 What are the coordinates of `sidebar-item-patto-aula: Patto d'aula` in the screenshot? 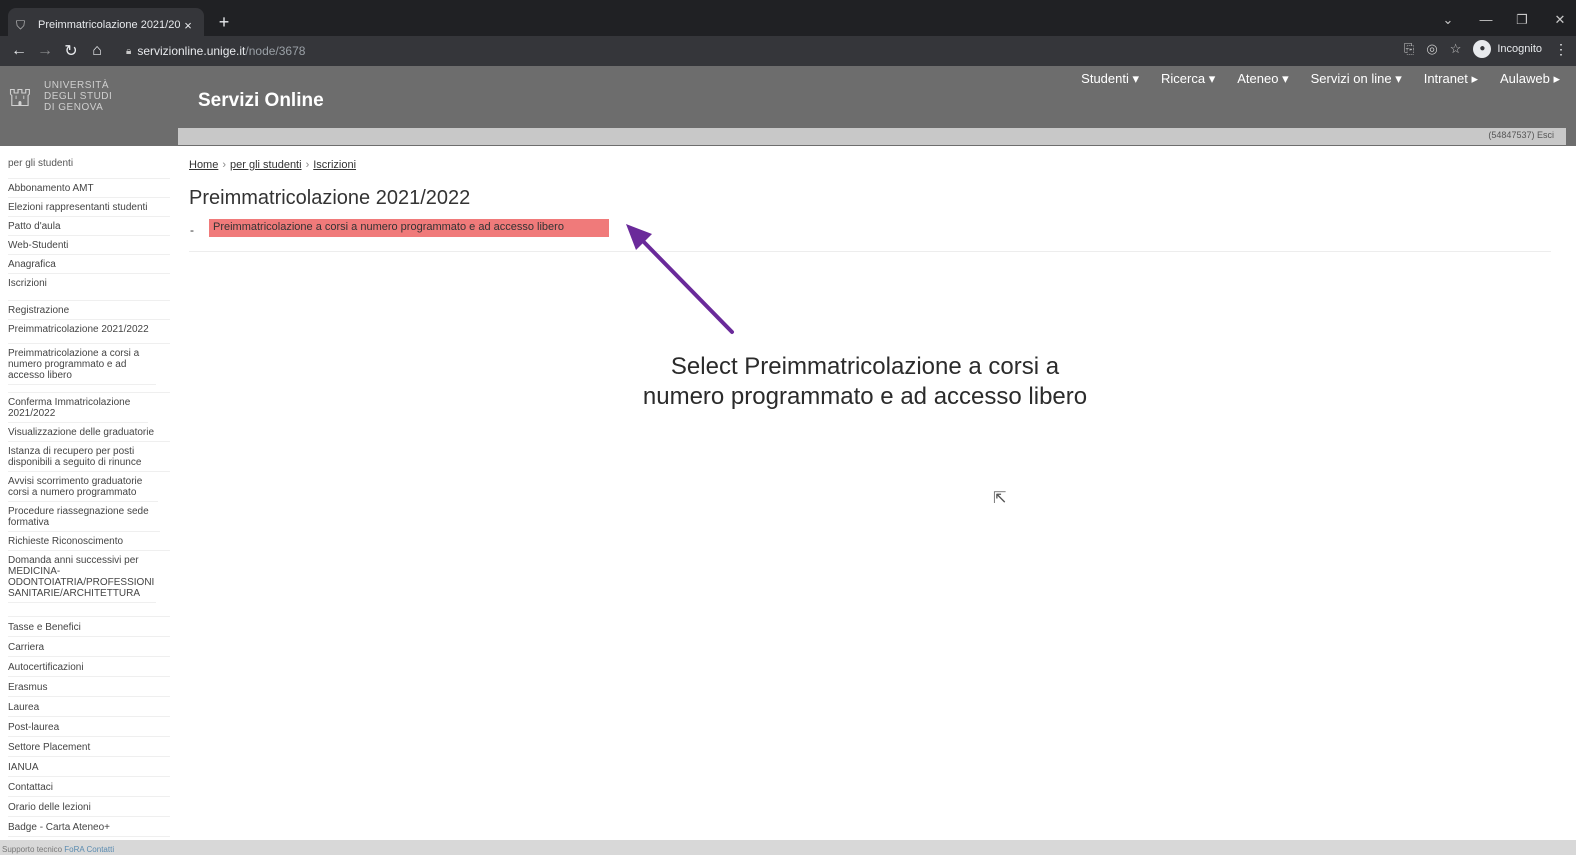 It's located at (89, 226).